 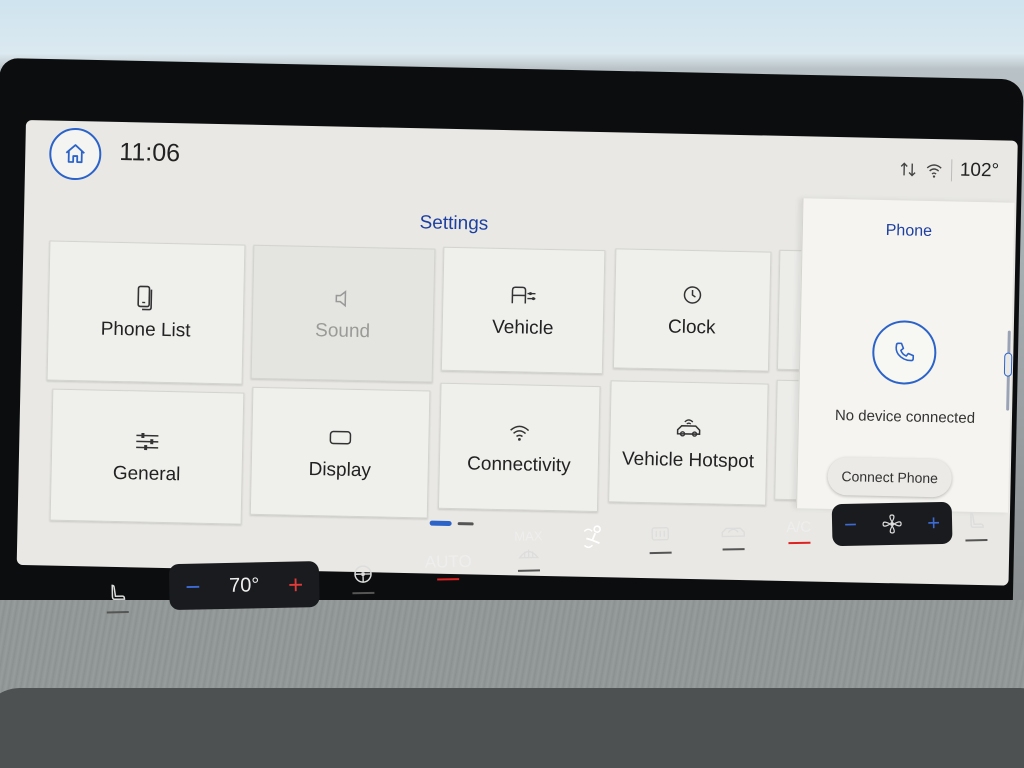 I want to click on data-transfer-icon, so click(x=908, y=169).